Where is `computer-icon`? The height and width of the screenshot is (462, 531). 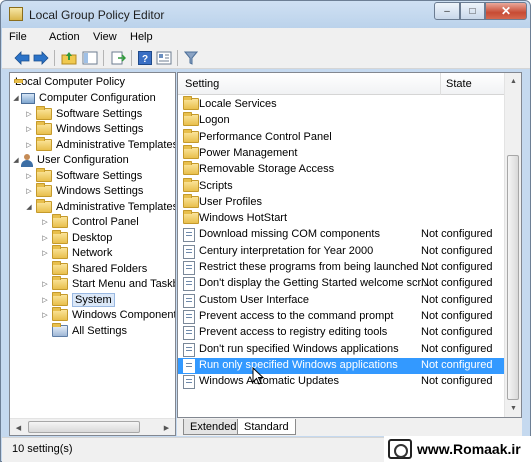
computer-icon is located at coordinates (28, 98).